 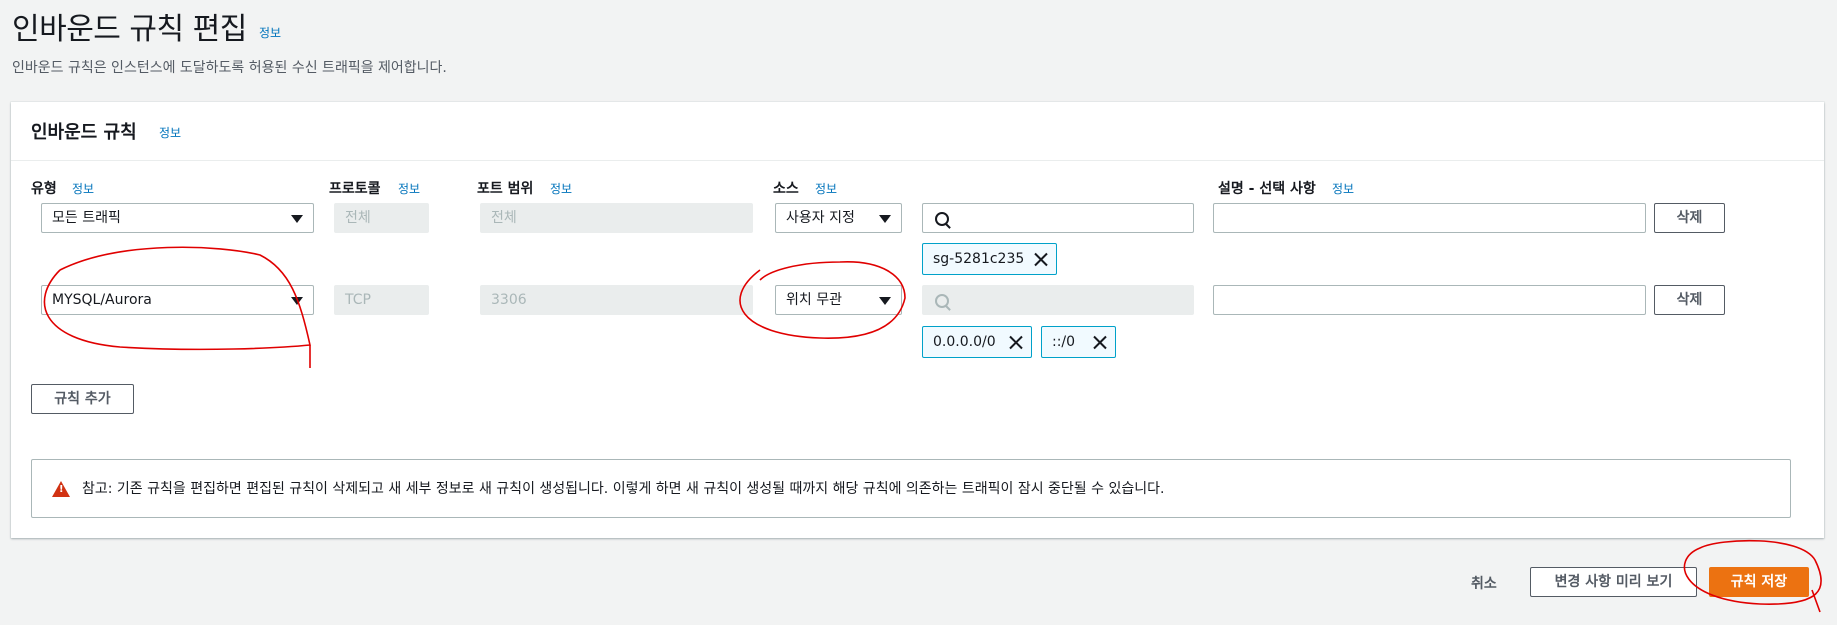 I want to click on annotation-circle-source, so click(x=822, y=300).